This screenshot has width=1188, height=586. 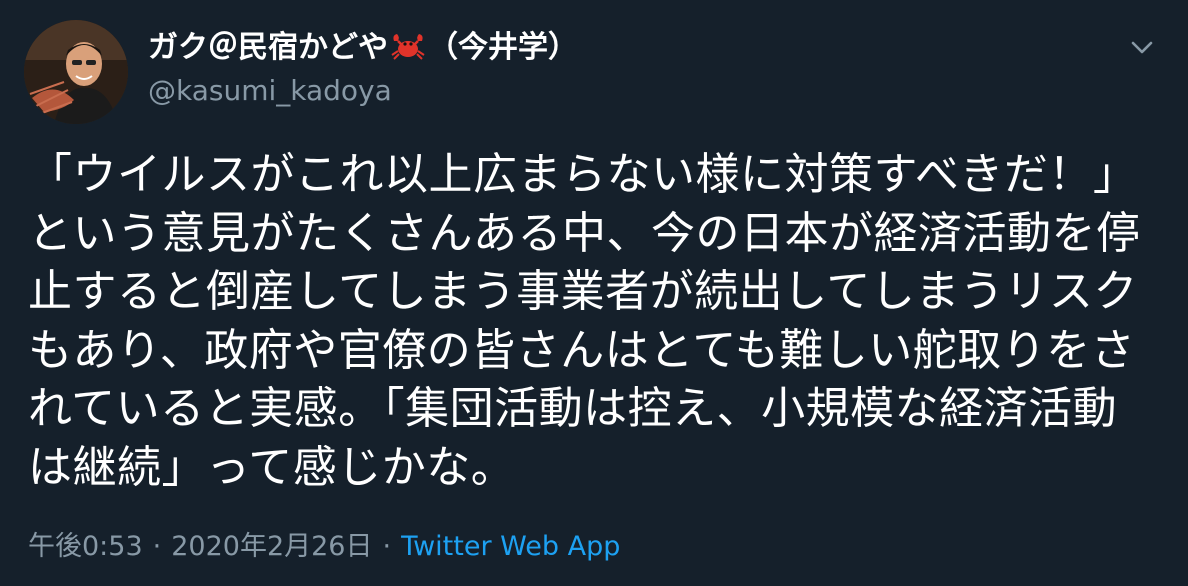 I want to click on more-options-button, so click(x=1142, y=49).